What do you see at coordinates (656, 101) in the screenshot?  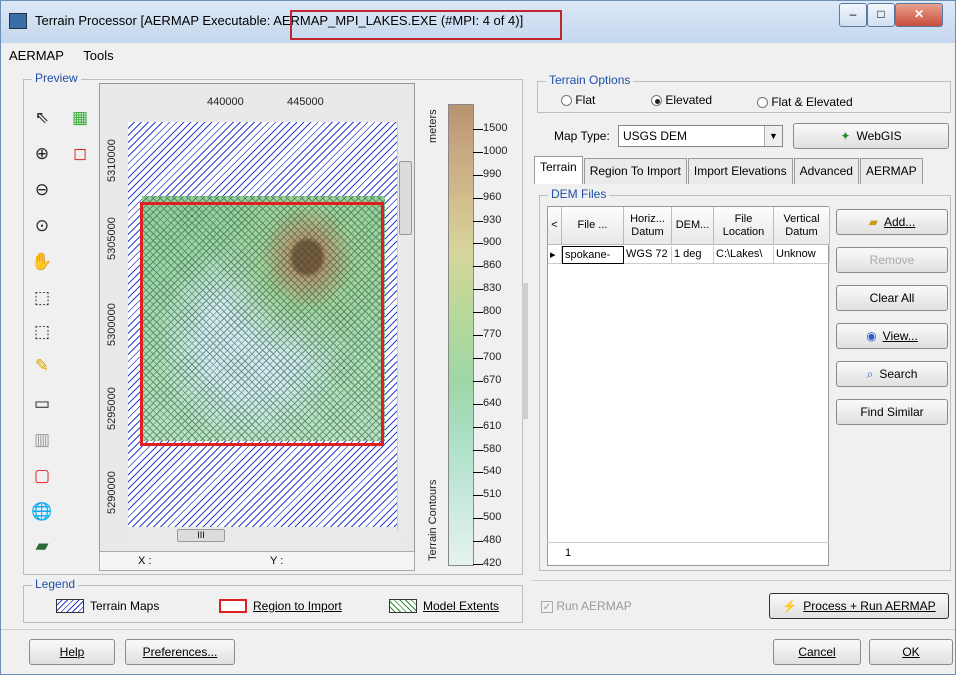 I see `radio-elevated-circle` at bounding box center [656, 101].